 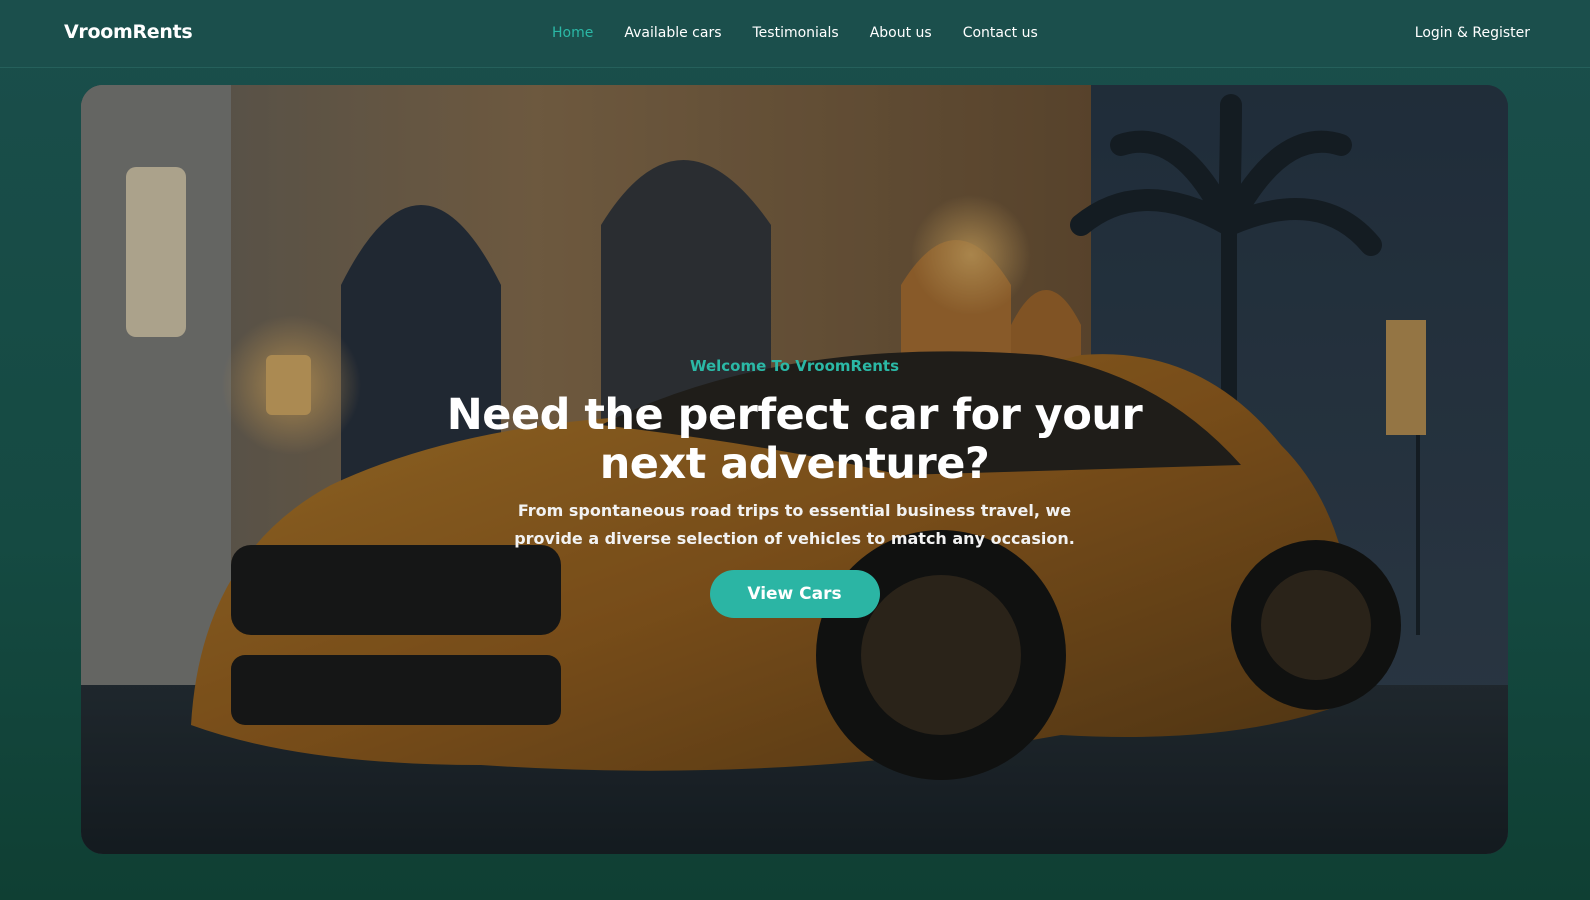 I want to click on nav-link-contact-us: Contact us, so click(x=1000, y=33).